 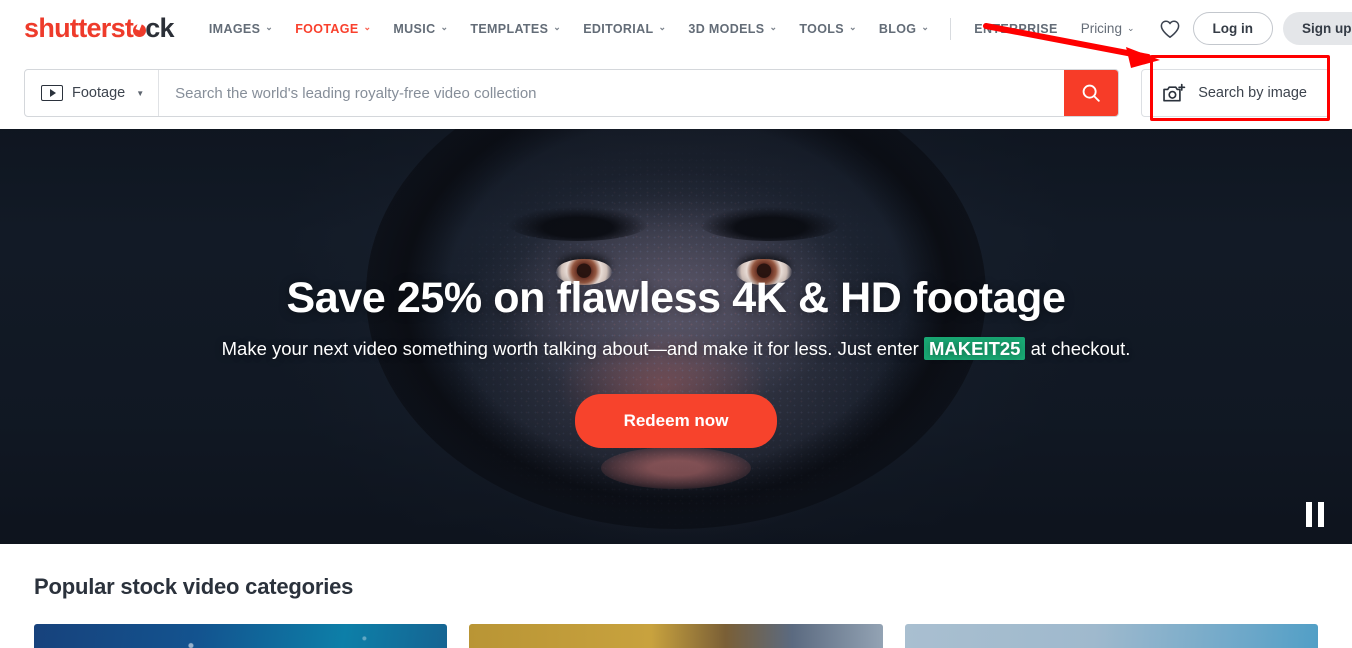 I want to click on pricing-menu: Pricing ⌄, so click(x=1108, y=28).